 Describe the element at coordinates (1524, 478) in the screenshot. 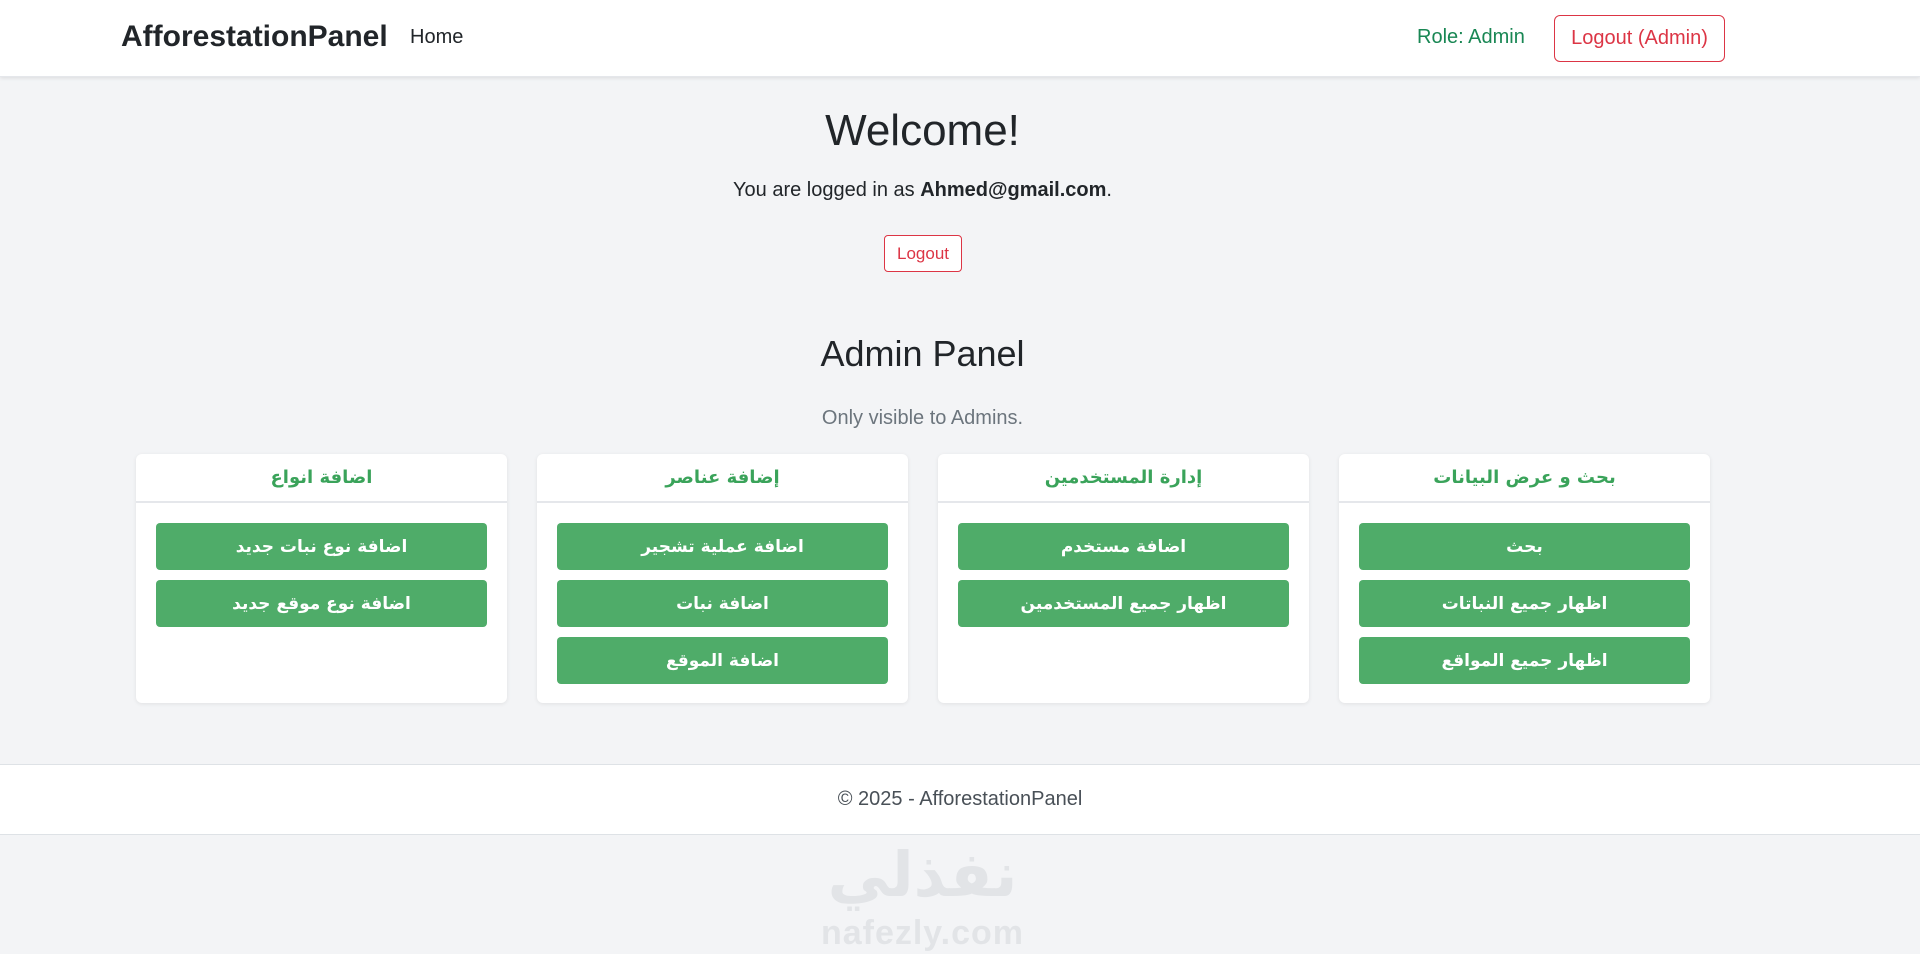

I see `card-header: بحث و عرض البيانات` at that location.